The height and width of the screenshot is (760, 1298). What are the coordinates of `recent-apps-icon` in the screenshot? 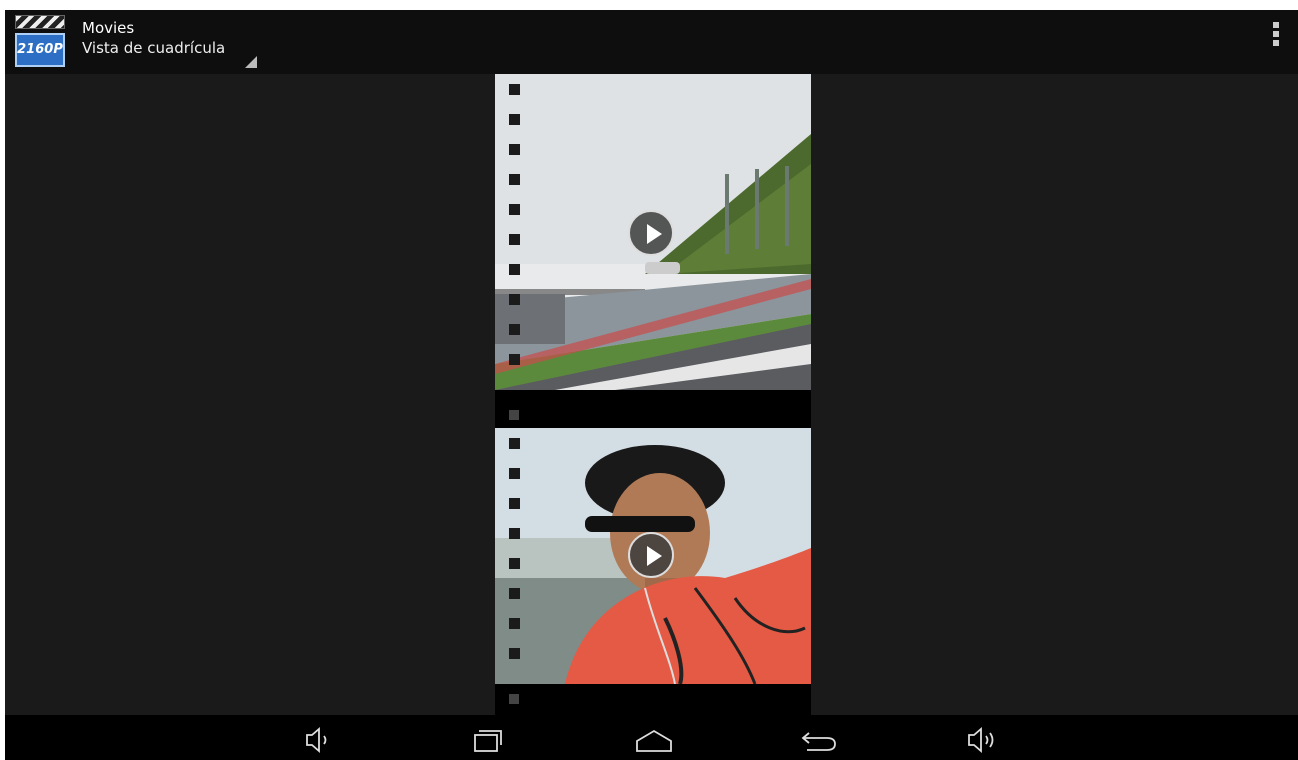 It's located at (488, 740).